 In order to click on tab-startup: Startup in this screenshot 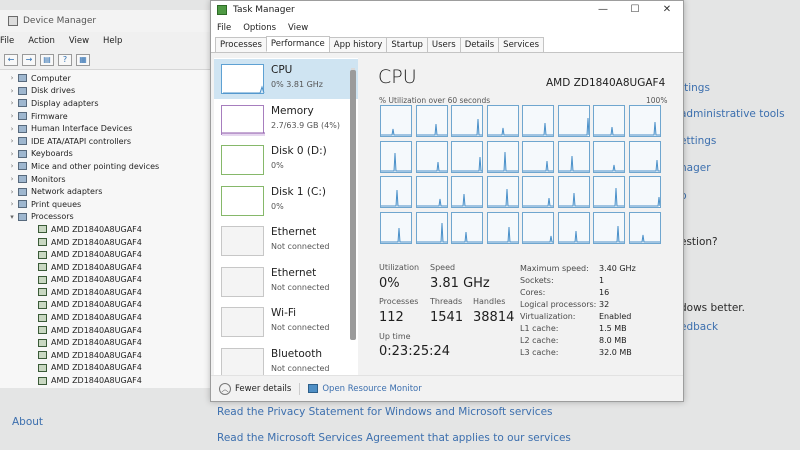, I will do `click(407, 44)`.